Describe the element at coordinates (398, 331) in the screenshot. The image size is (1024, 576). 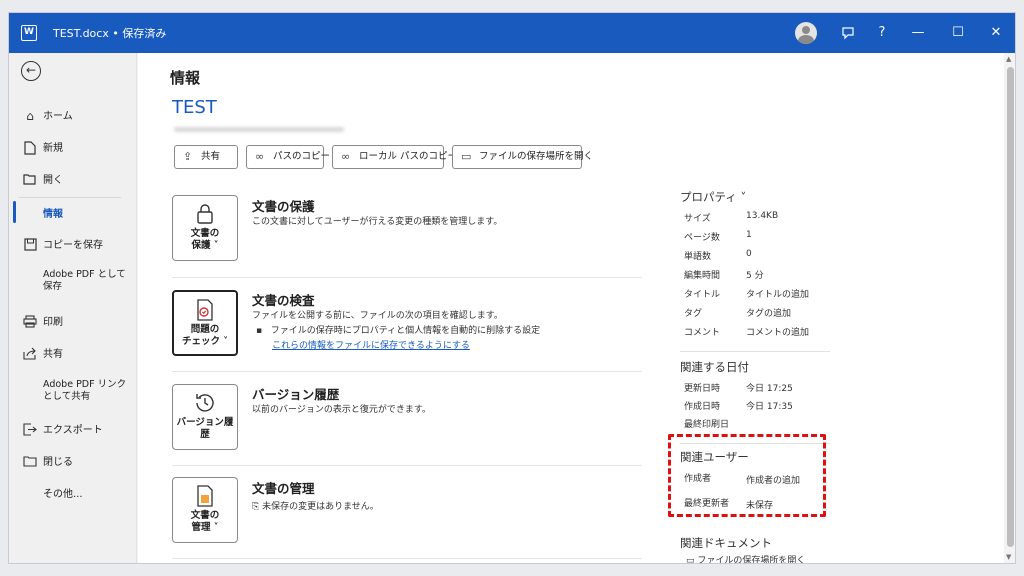
I see `inspect-bullet: ▪ ファイルの保存時にプロパティと個人情報を自動的に削除する設定` at that location.